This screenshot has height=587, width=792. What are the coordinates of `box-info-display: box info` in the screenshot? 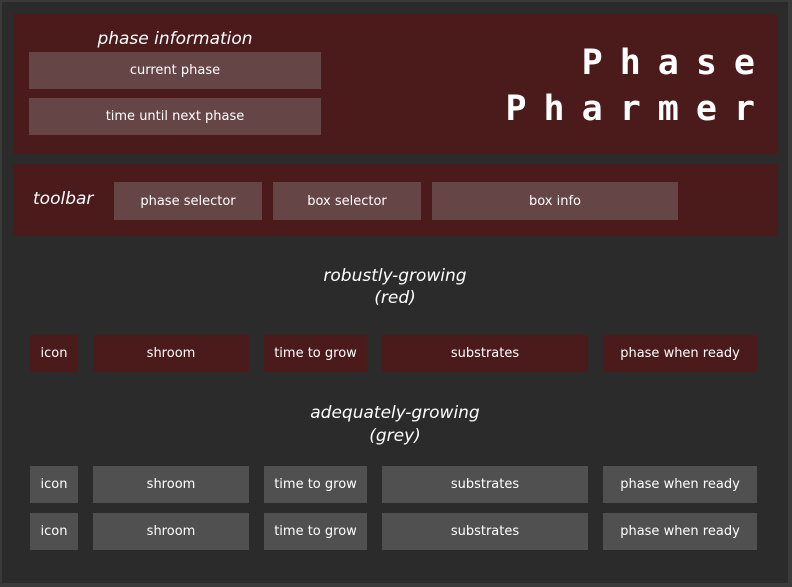 It's located at (555, 201).